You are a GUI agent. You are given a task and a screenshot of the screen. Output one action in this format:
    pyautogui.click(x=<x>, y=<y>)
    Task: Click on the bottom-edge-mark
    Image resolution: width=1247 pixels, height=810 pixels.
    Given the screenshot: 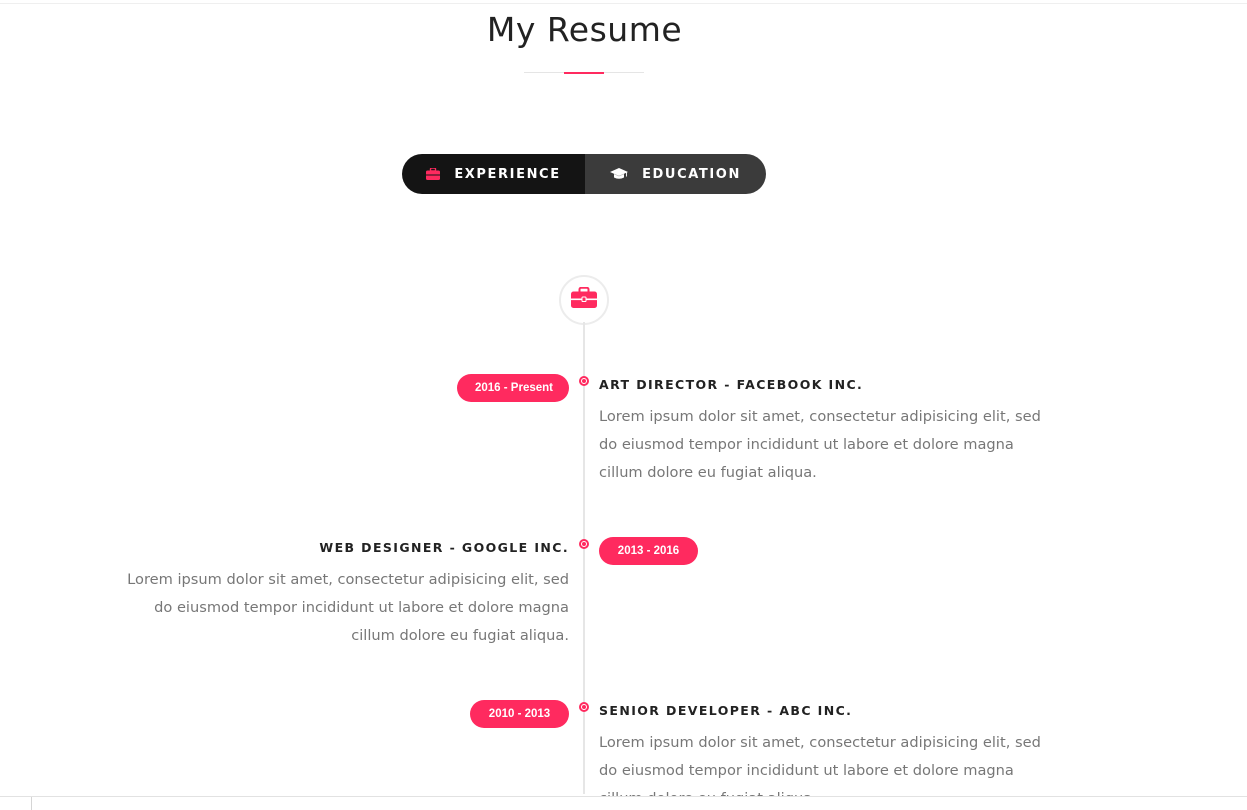 What is the action you would take?
    pyautogui.click(x=31, y=803)
    